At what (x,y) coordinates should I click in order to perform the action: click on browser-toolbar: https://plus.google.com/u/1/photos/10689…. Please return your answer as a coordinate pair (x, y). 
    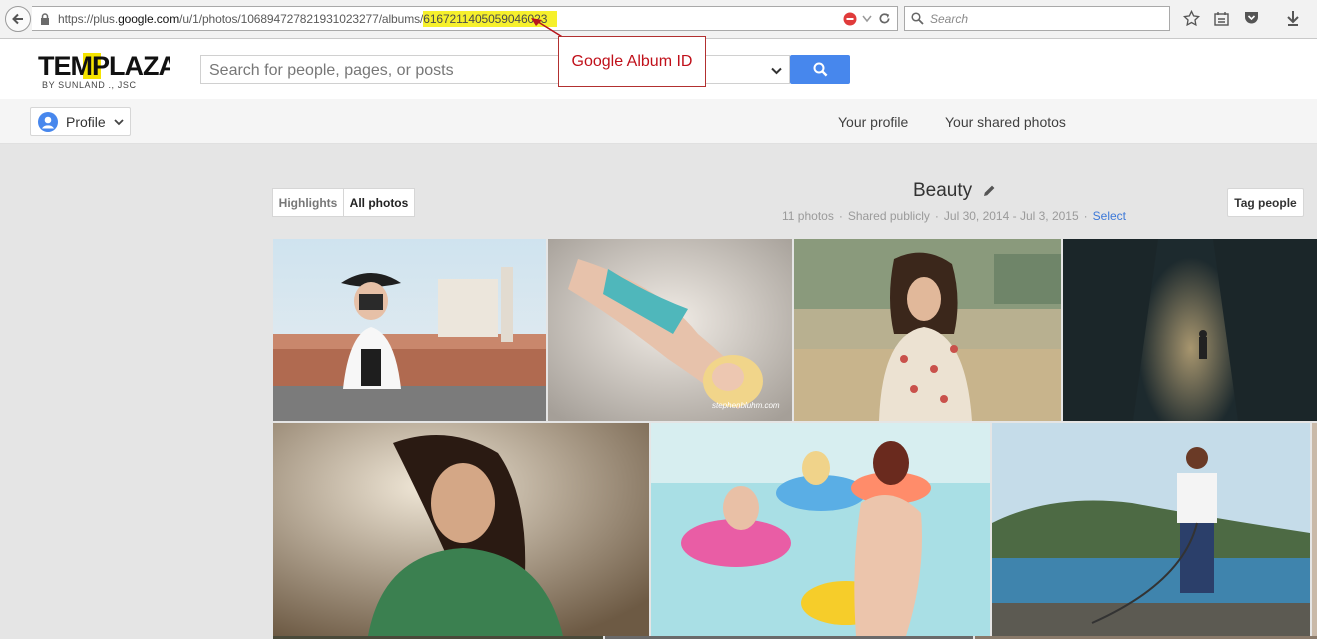
    Looking at the image, I should click on (658, 19).